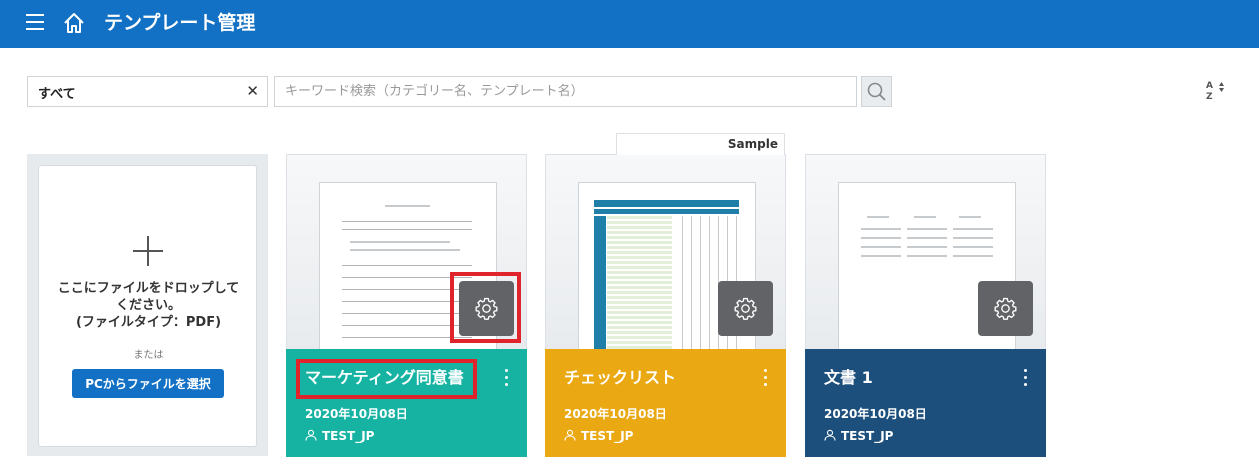  I want to click on svg-text: A, so click(1209, 86).